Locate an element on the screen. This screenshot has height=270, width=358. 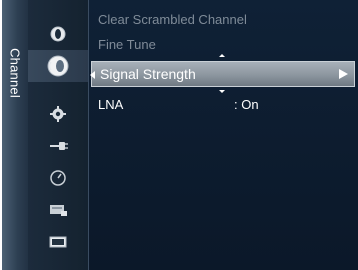
input-icon is located at coordinates (59, 146).